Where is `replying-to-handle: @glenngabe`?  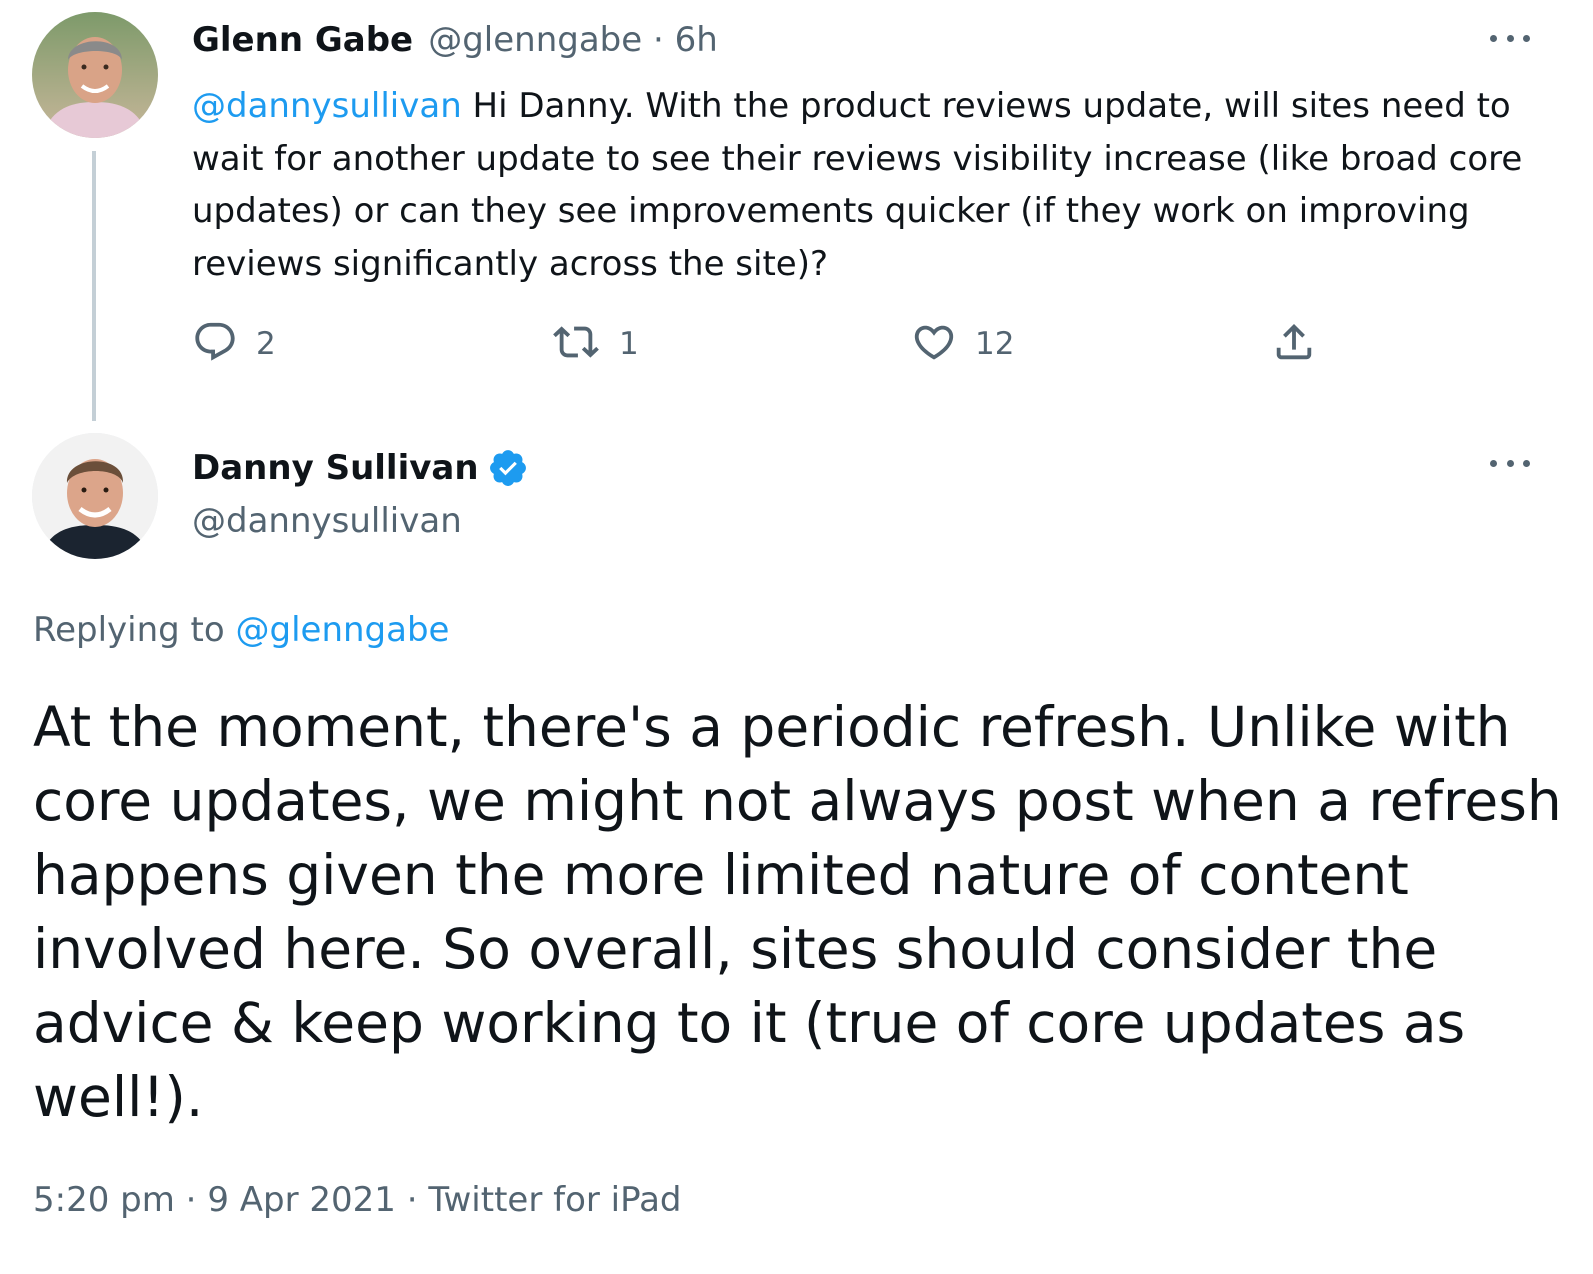 replying-to-handle: @glenngabe is located at coordinates (343, 630).